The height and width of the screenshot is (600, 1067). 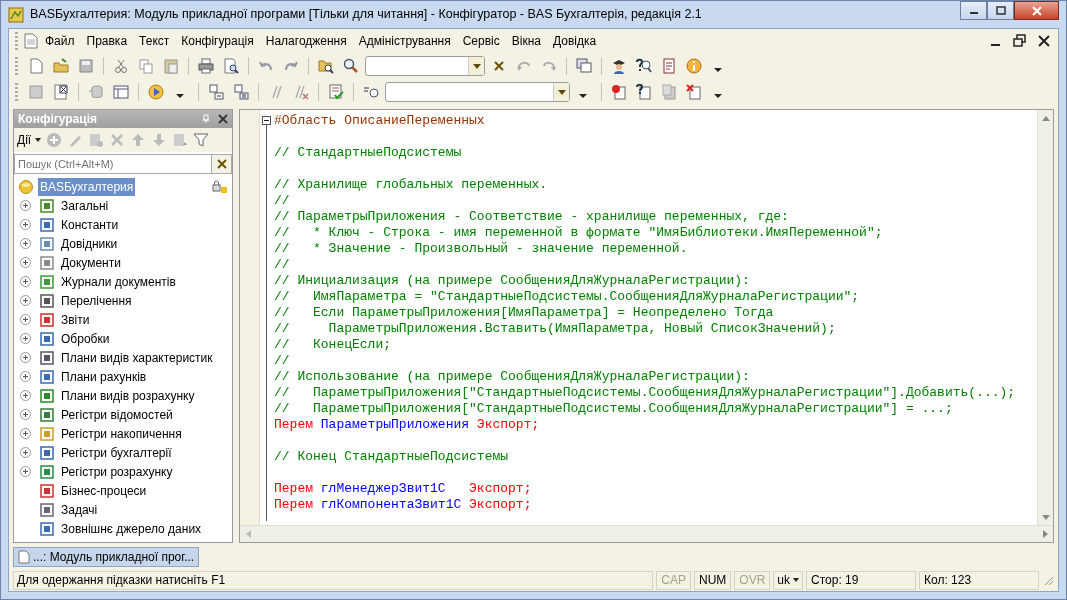 What do you see at coordinates (326, 66) in the screenshot?
I see `folder-search-icon` at bounding box center [326, 66].